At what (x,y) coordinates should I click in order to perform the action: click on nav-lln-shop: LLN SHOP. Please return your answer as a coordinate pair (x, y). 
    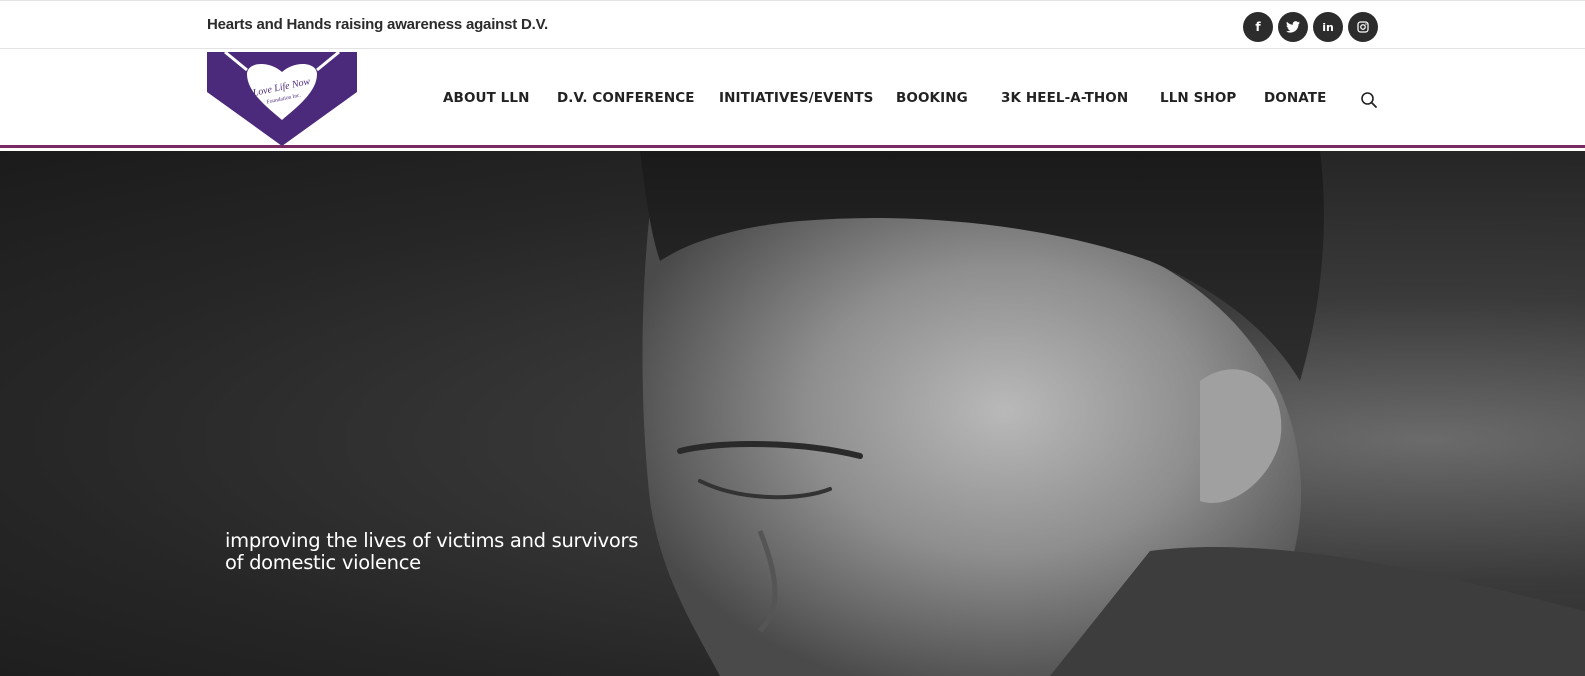
    Looking at the image, I should click on (1198, 98).